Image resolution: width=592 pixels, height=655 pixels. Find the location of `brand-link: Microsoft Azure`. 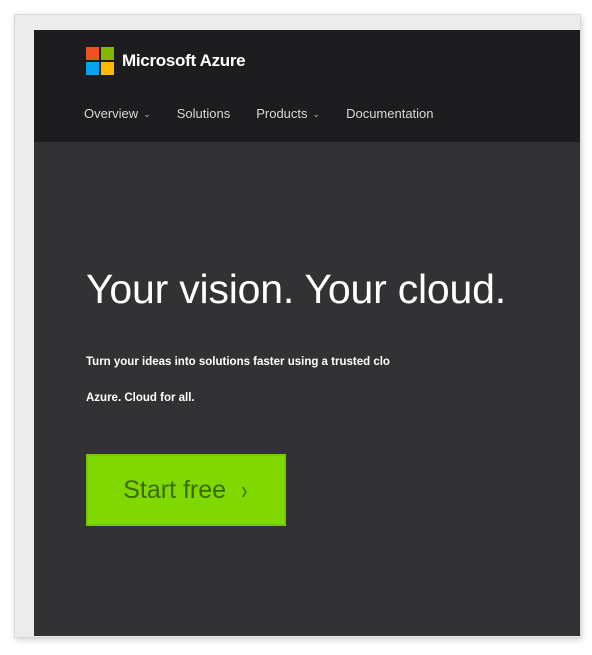

brand-link: Microsoft Azure is located at coordinates (166, 61).